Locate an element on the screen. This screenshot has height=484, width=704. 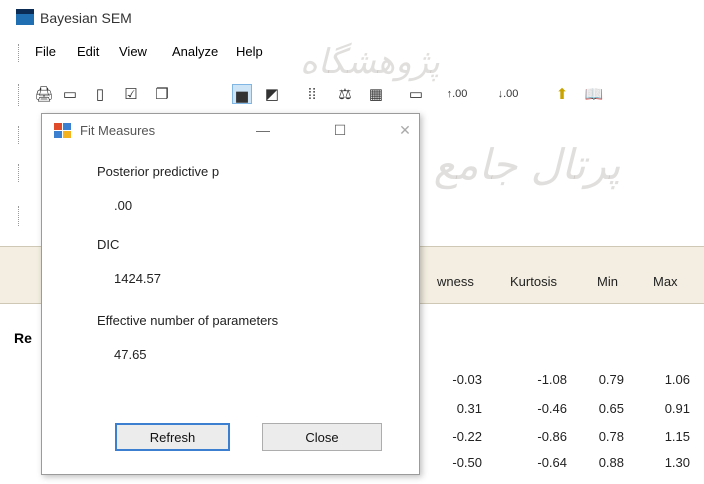
row3-grip is located at coordinates (19, 173).